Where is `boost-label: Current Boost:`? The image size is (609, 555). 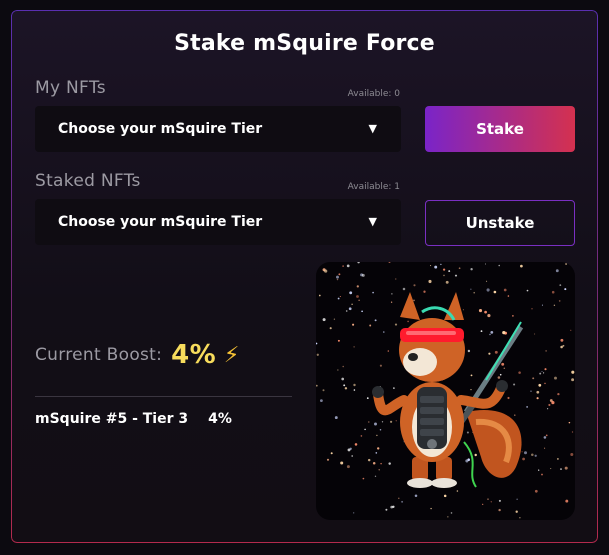 boost-label: Current Boost: is located at coordinates (99, 355).